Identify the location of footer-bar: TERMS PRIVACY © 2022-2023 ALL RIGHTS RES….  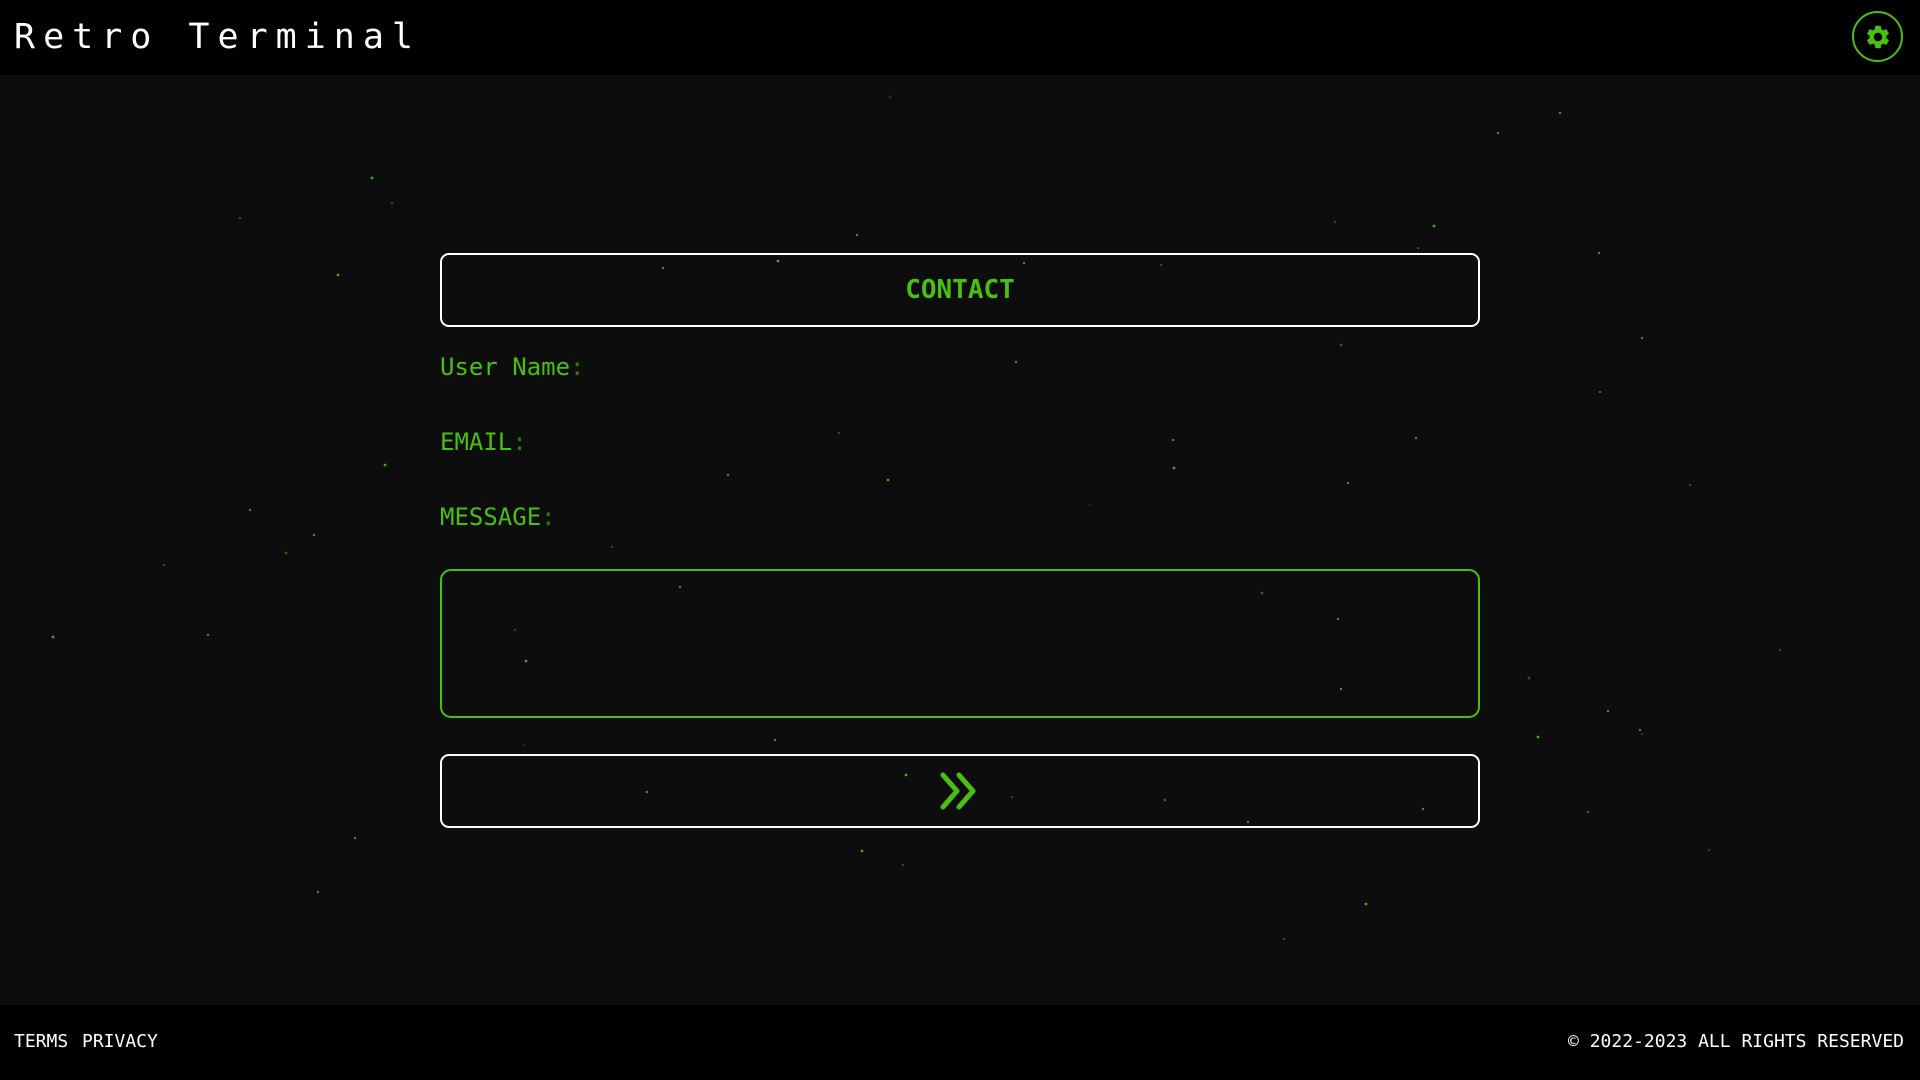
(960, 1042).